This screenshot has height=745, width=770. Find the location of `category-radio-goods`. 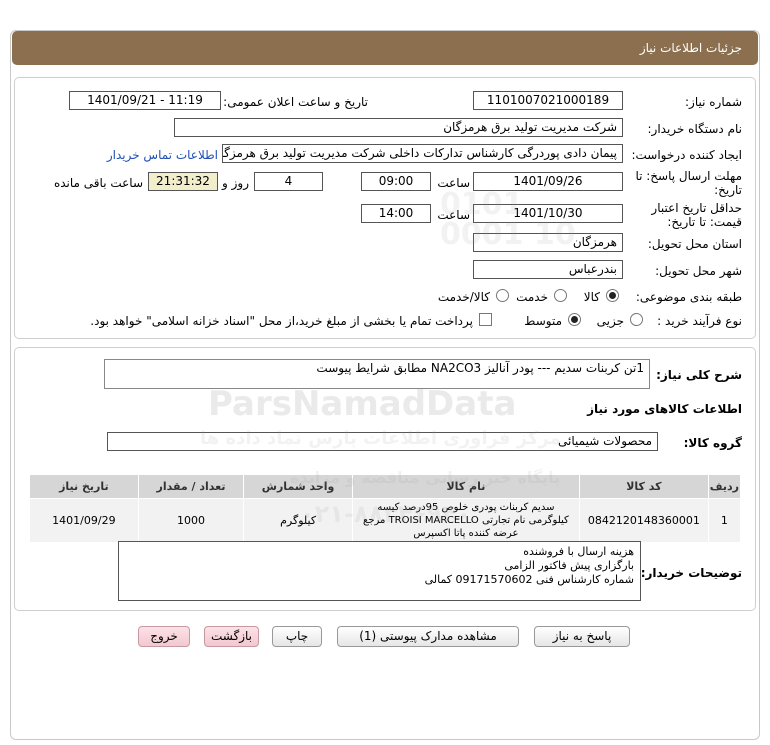

category-radio-goods is located at coordinates (612, 295).